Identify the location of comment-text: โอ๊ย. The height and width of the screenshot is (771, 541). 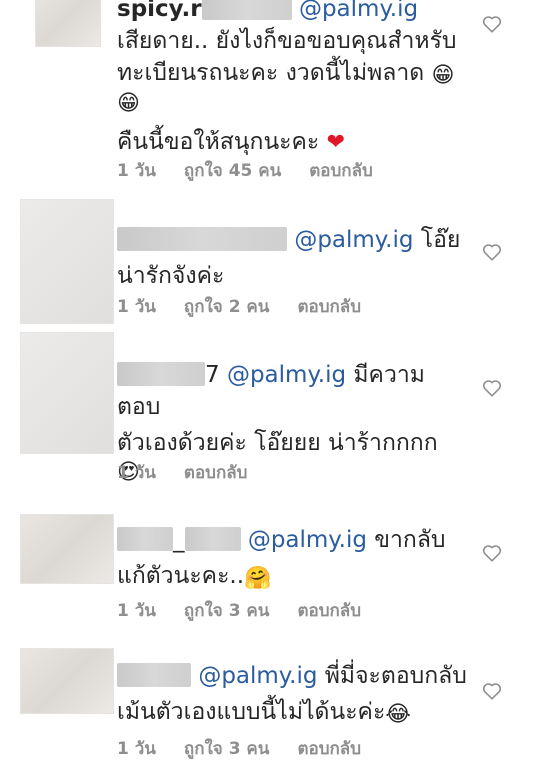
(440, 240).